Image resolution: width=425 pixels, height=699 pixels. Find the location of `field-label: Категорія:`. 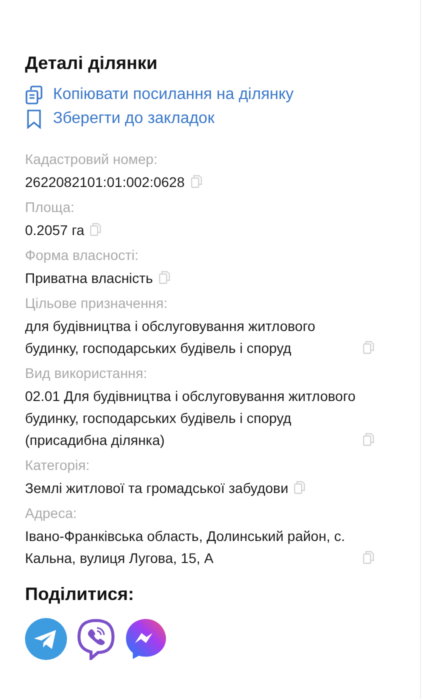

field-label: Категорія: is located at coordinates (58, 465).